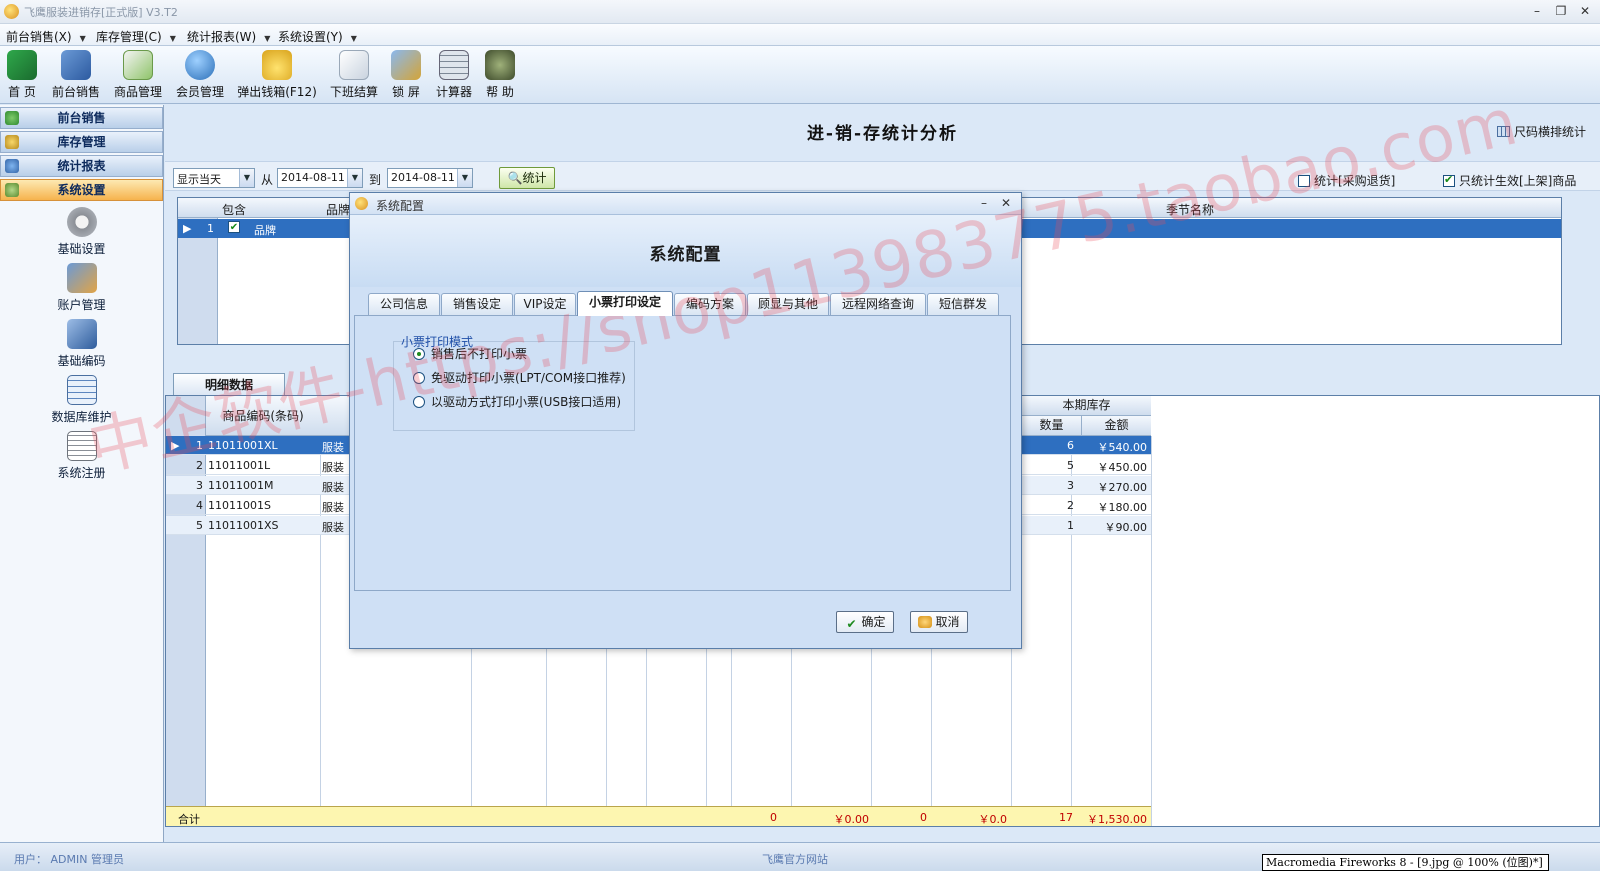 Image resolution: width=1600 pixels, height=871 pixels. What do you see at coordinates (81, 334) in the screenshot?
I see `code-icon` at bounding box center [81, 334].